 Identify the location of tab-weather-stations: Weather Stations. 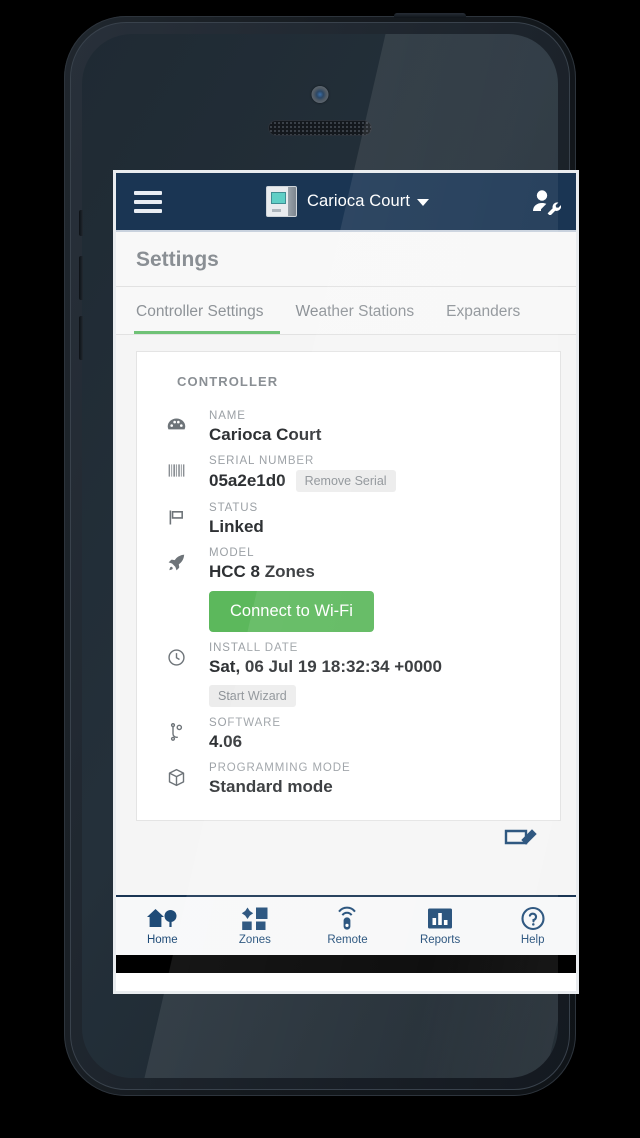
(355, 318).